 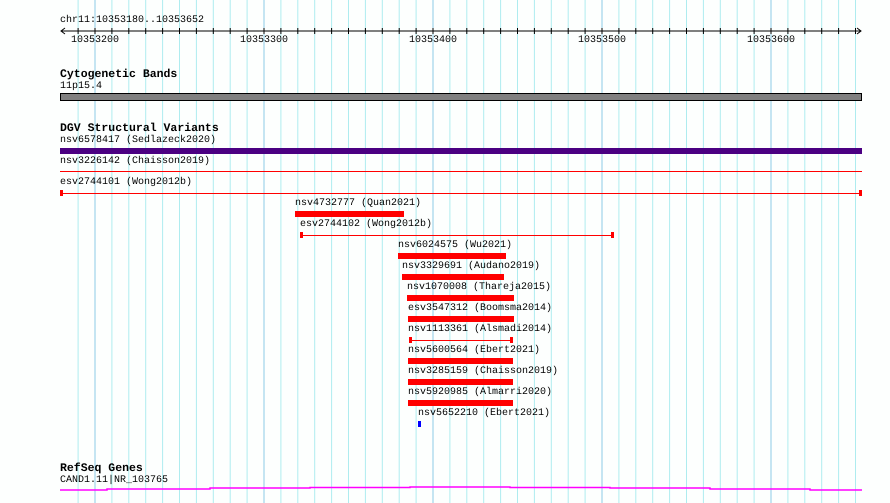 I want to click on variant-label: nsv6024575 (Wu2021), so click(x=455, y=245).